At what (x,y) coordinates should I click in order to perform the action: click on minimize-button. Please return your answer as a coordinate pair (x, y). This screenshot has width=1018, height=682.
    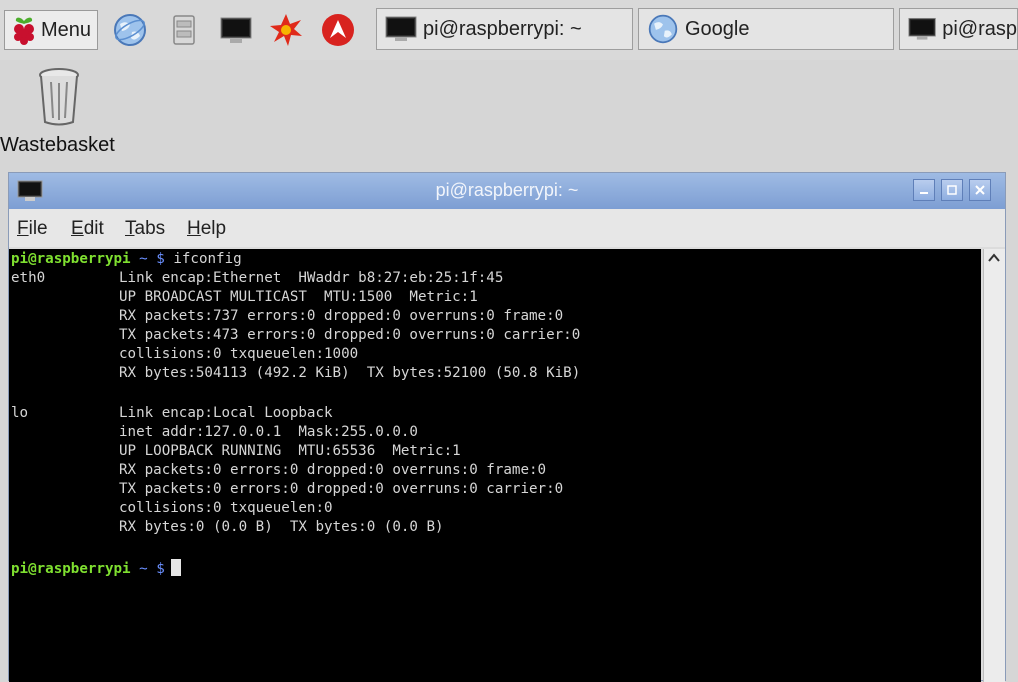
    Looking at the image, I should click on (924, 190).